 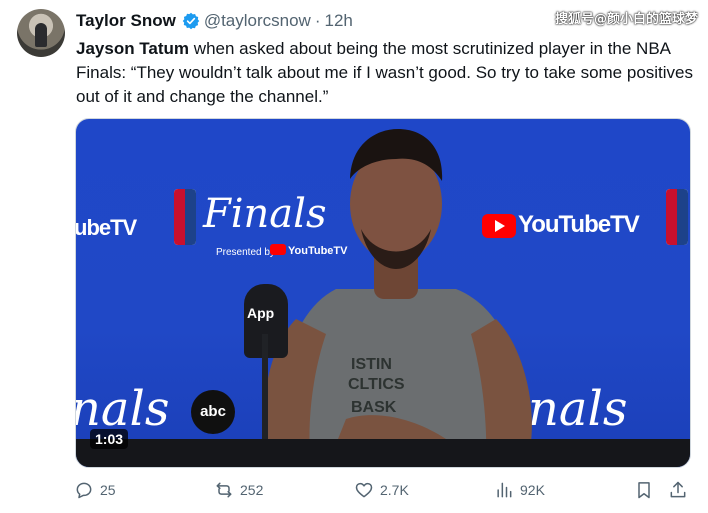 I want to click on backdrop-youtubetv-left: ubeTV, so click(x=106, y=227).